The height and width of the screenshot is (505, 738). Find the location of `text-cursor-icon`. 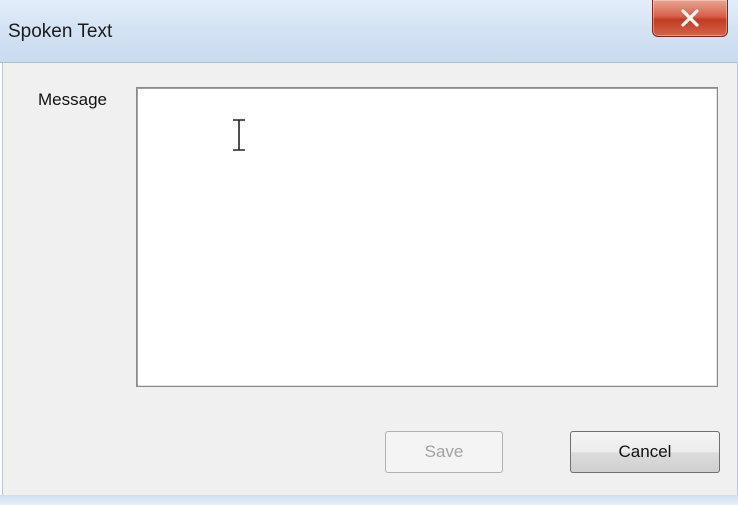

text-cursor-icon is located at coordinates (239, 135).